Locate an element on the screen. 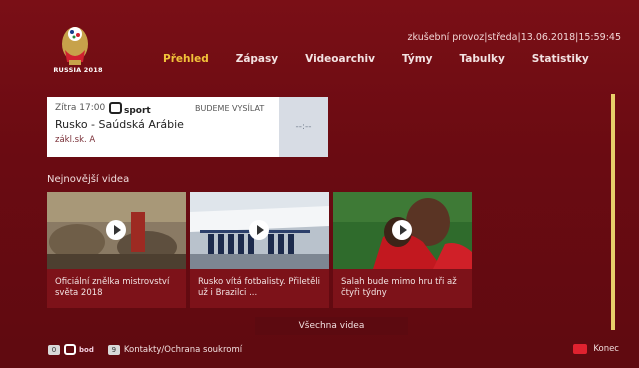 This screenshot has height=368, width=639. scrollbar is located at coordinates (613, 212).